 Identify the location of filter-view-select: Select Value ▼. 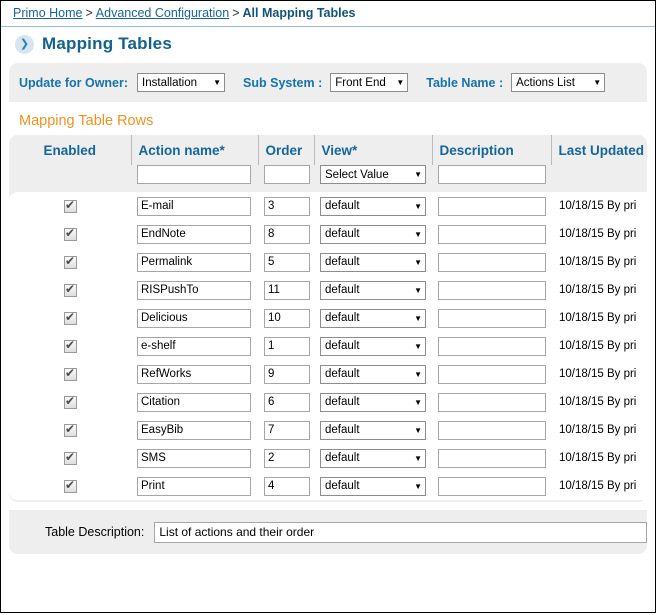
(373, 174).